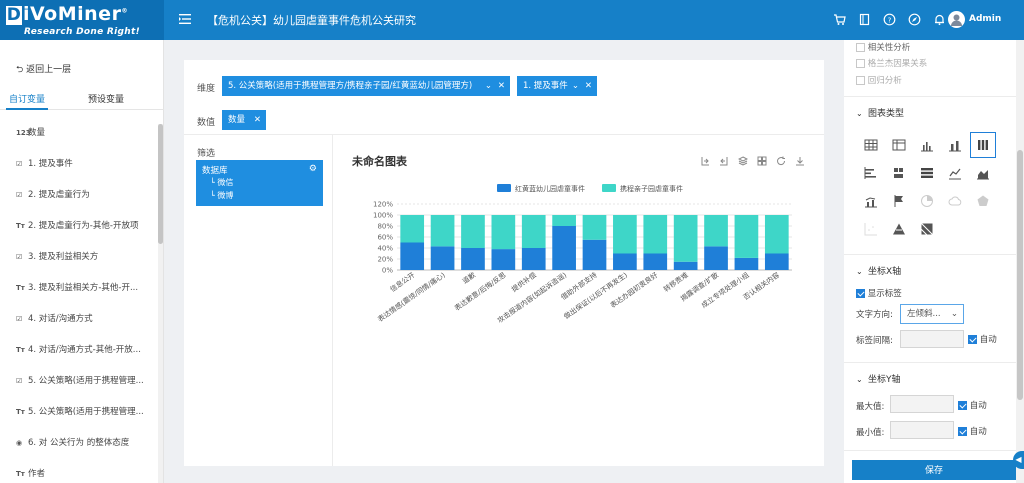  What do you see at coordinates (932, 314) in the screenshot?
I see `text-direction-select: 左倾斜... ⌄` at bounding box center [932, 314].